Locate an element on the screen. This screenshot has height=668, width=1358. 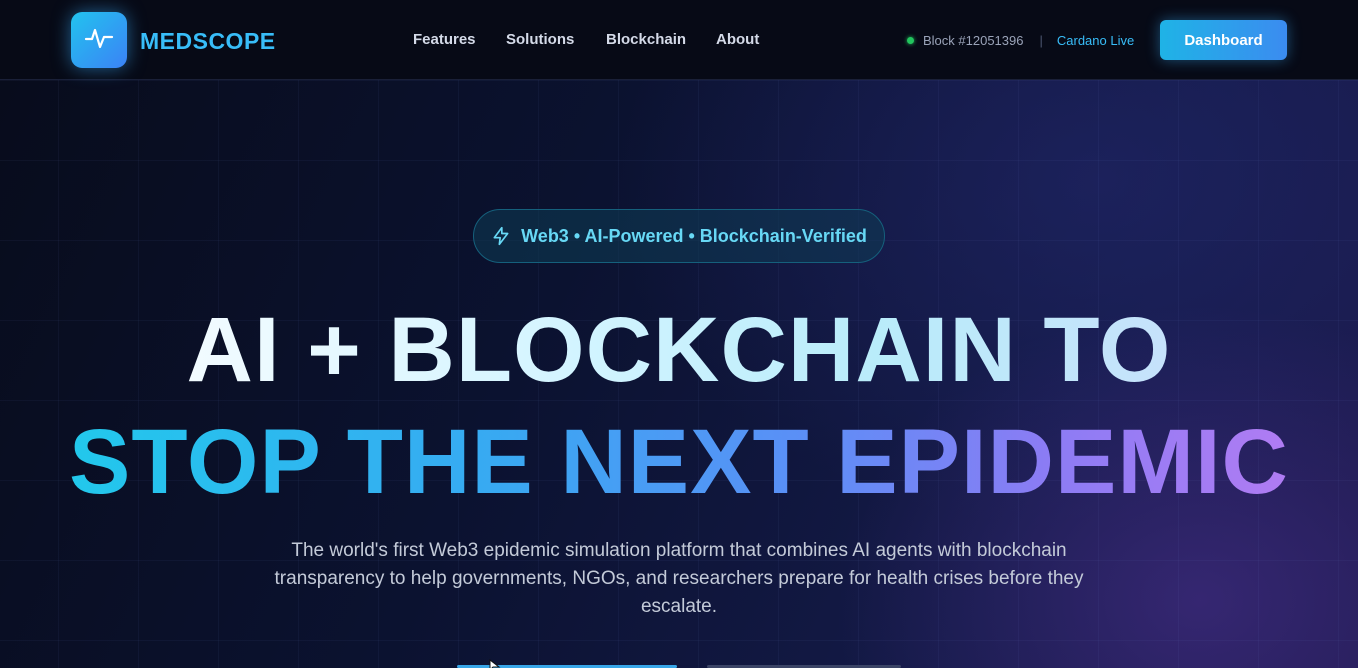
lightning-icon is located at coordinates (501, 236).